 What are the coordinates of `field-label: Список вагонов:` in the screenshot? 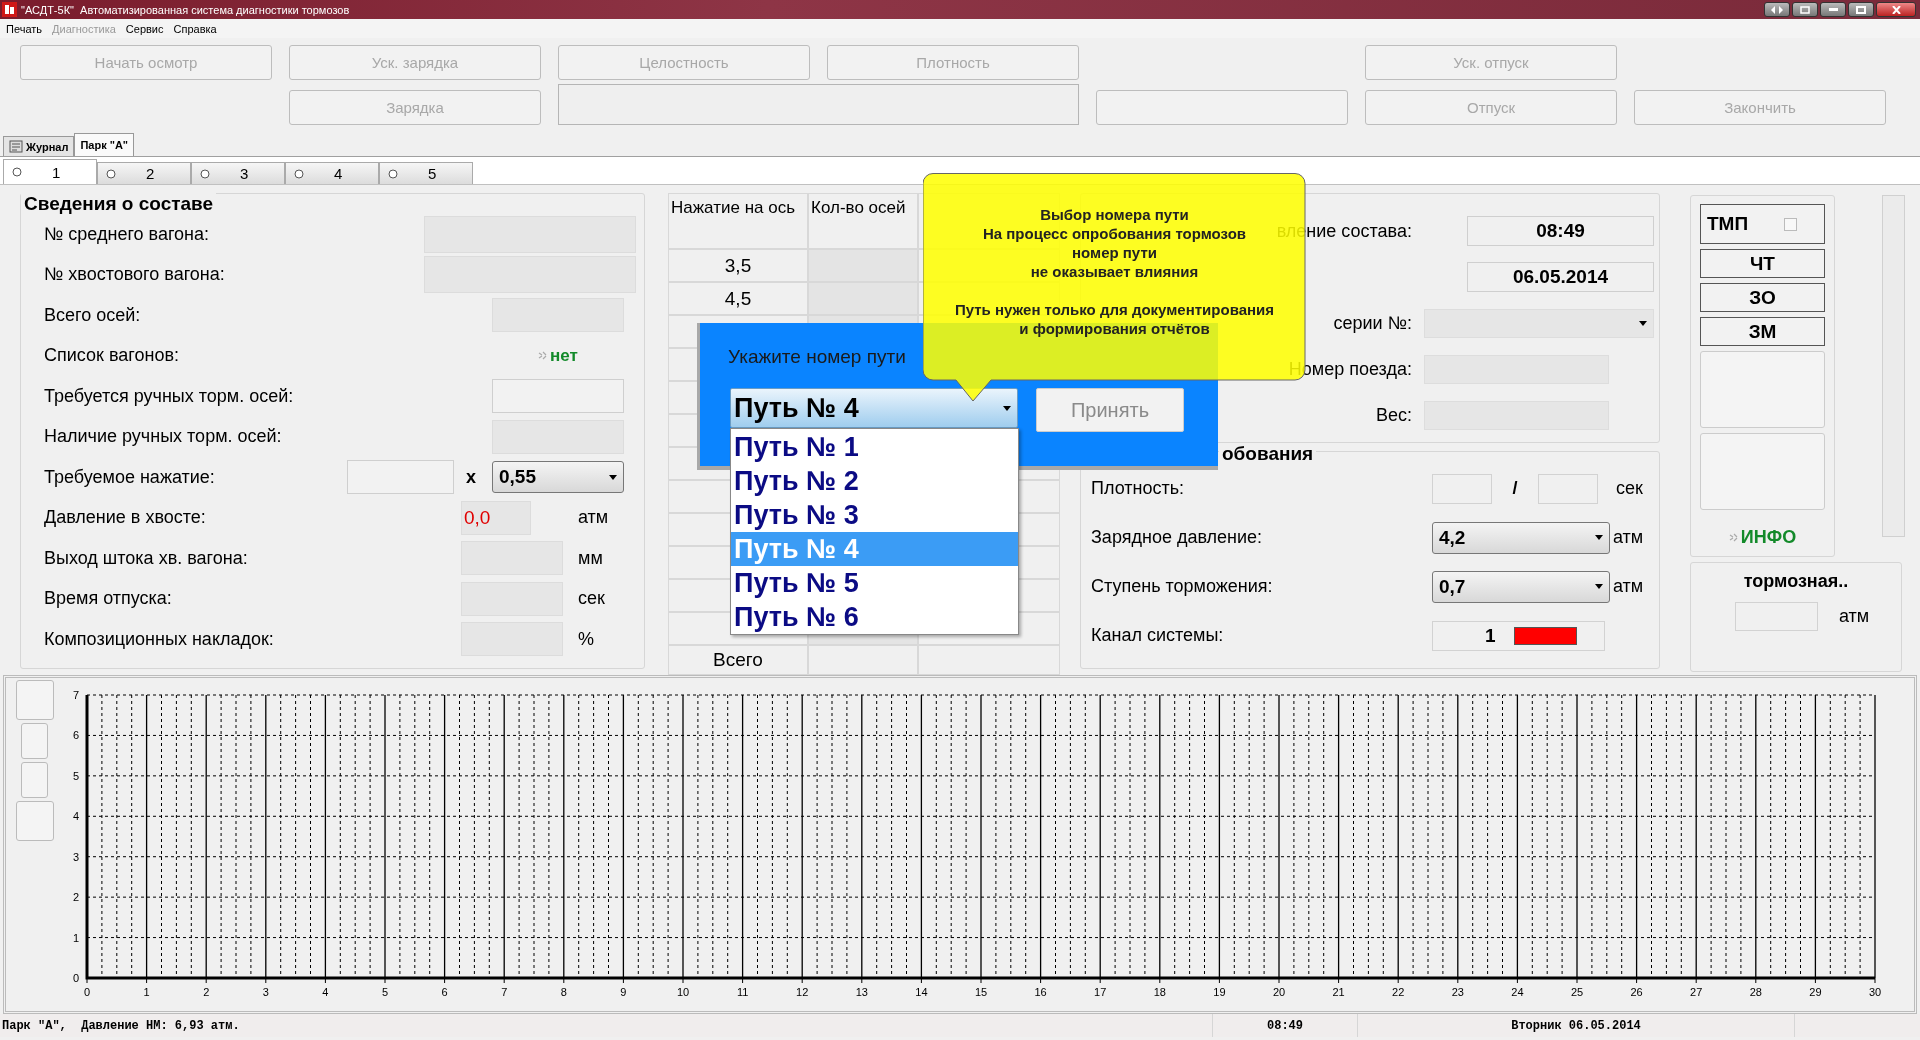 It's located at (111, 356).